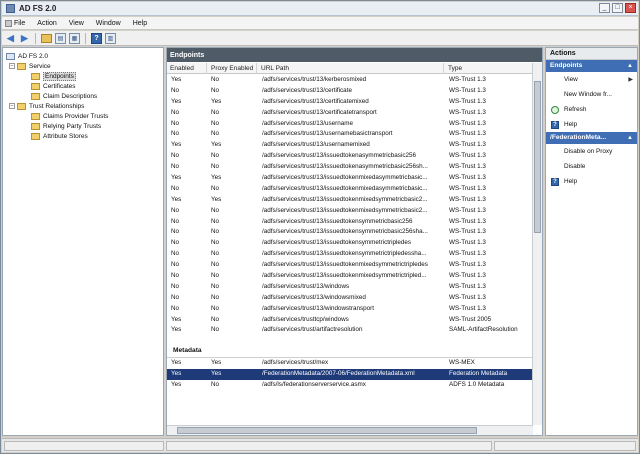  I want to click on tree-node-endpoints: Endpoints, so click(53, 76).